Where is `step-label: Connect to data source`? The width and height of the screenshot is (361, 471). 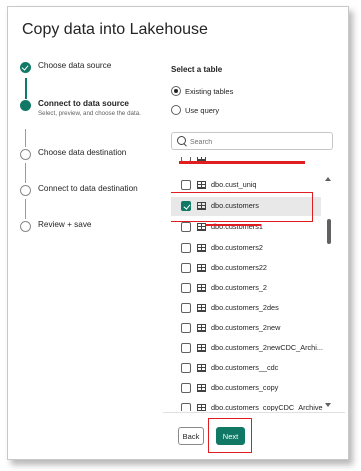
step-label: Connect to data source is located at coordinates (83, 103).